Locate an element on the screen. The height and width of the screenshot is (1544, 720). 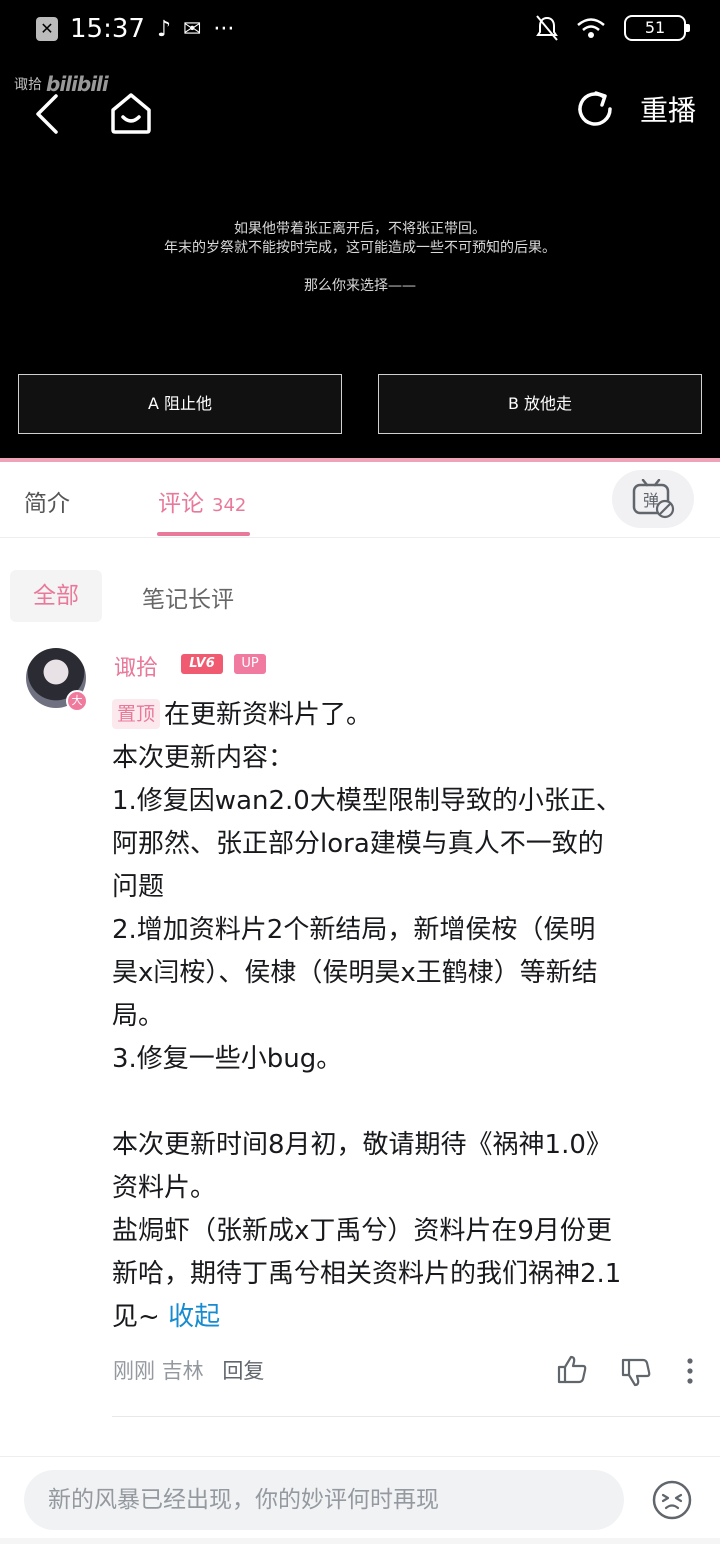
comment-location: 吉林 is located at coordinates (182, 1371).